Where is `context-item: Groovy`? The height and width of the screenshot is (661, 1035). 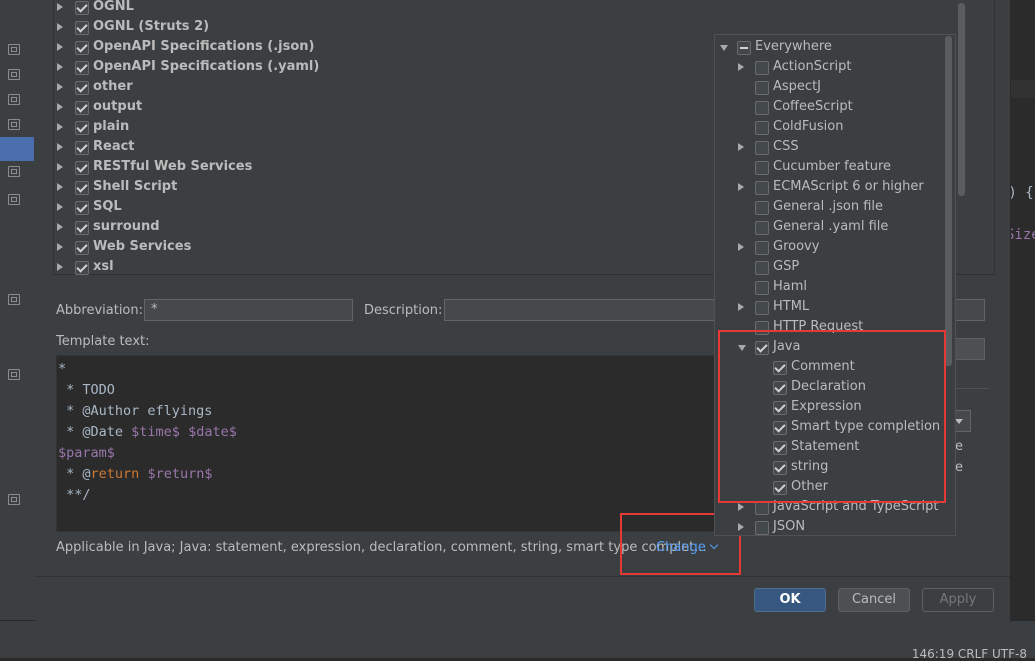 context-item: Groovy is located at coordinates (830, 247).